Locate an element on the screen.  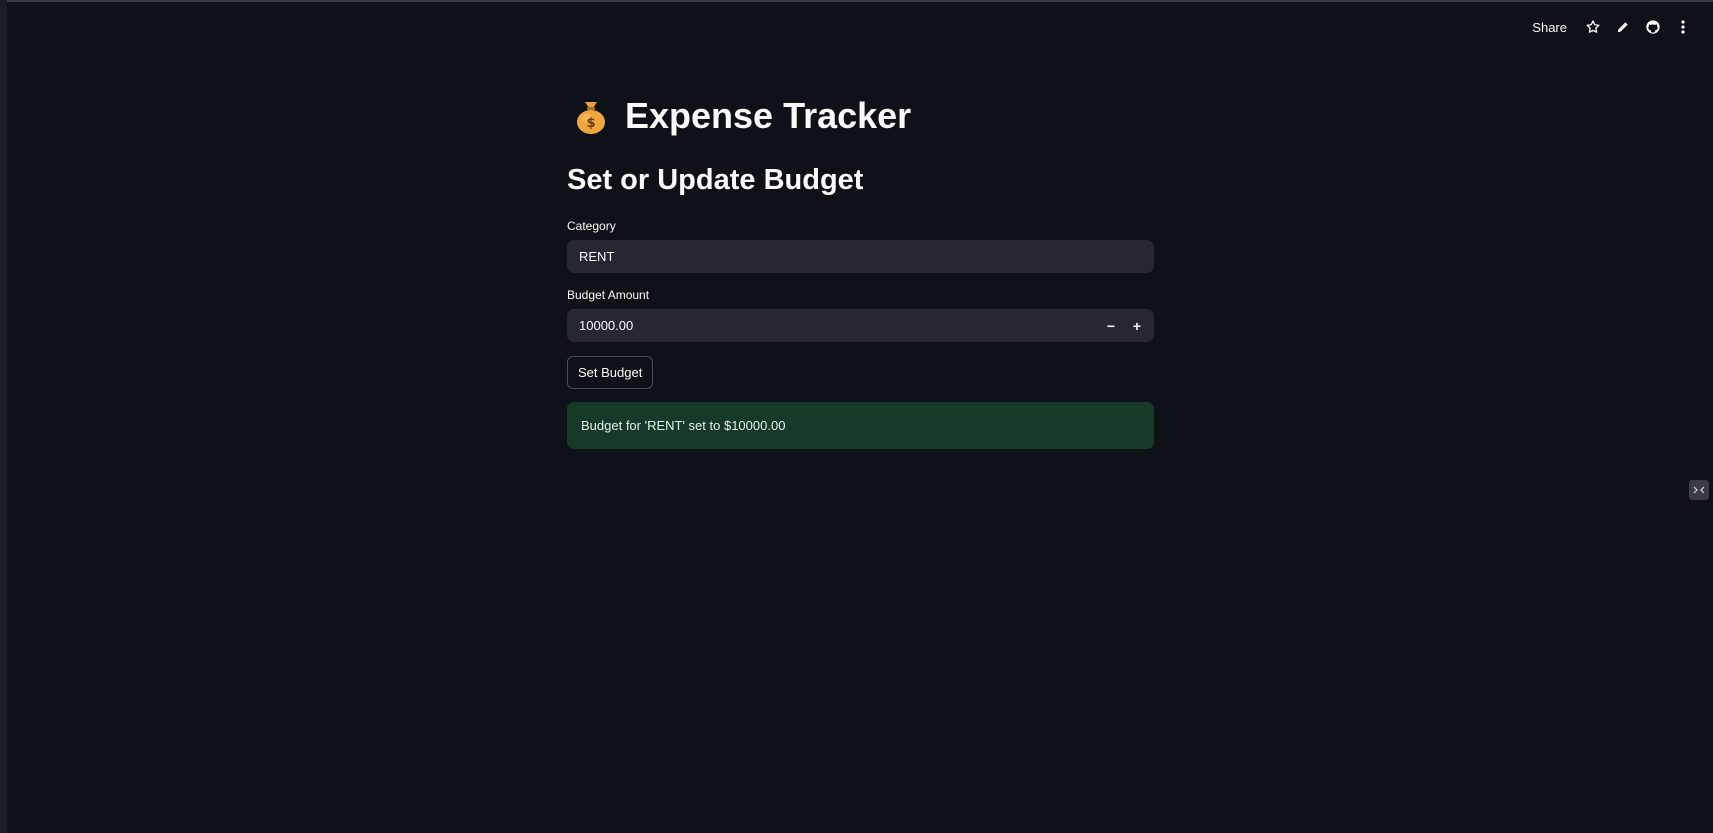
money-bag-icon: $ is located at coordinates (591, 116).